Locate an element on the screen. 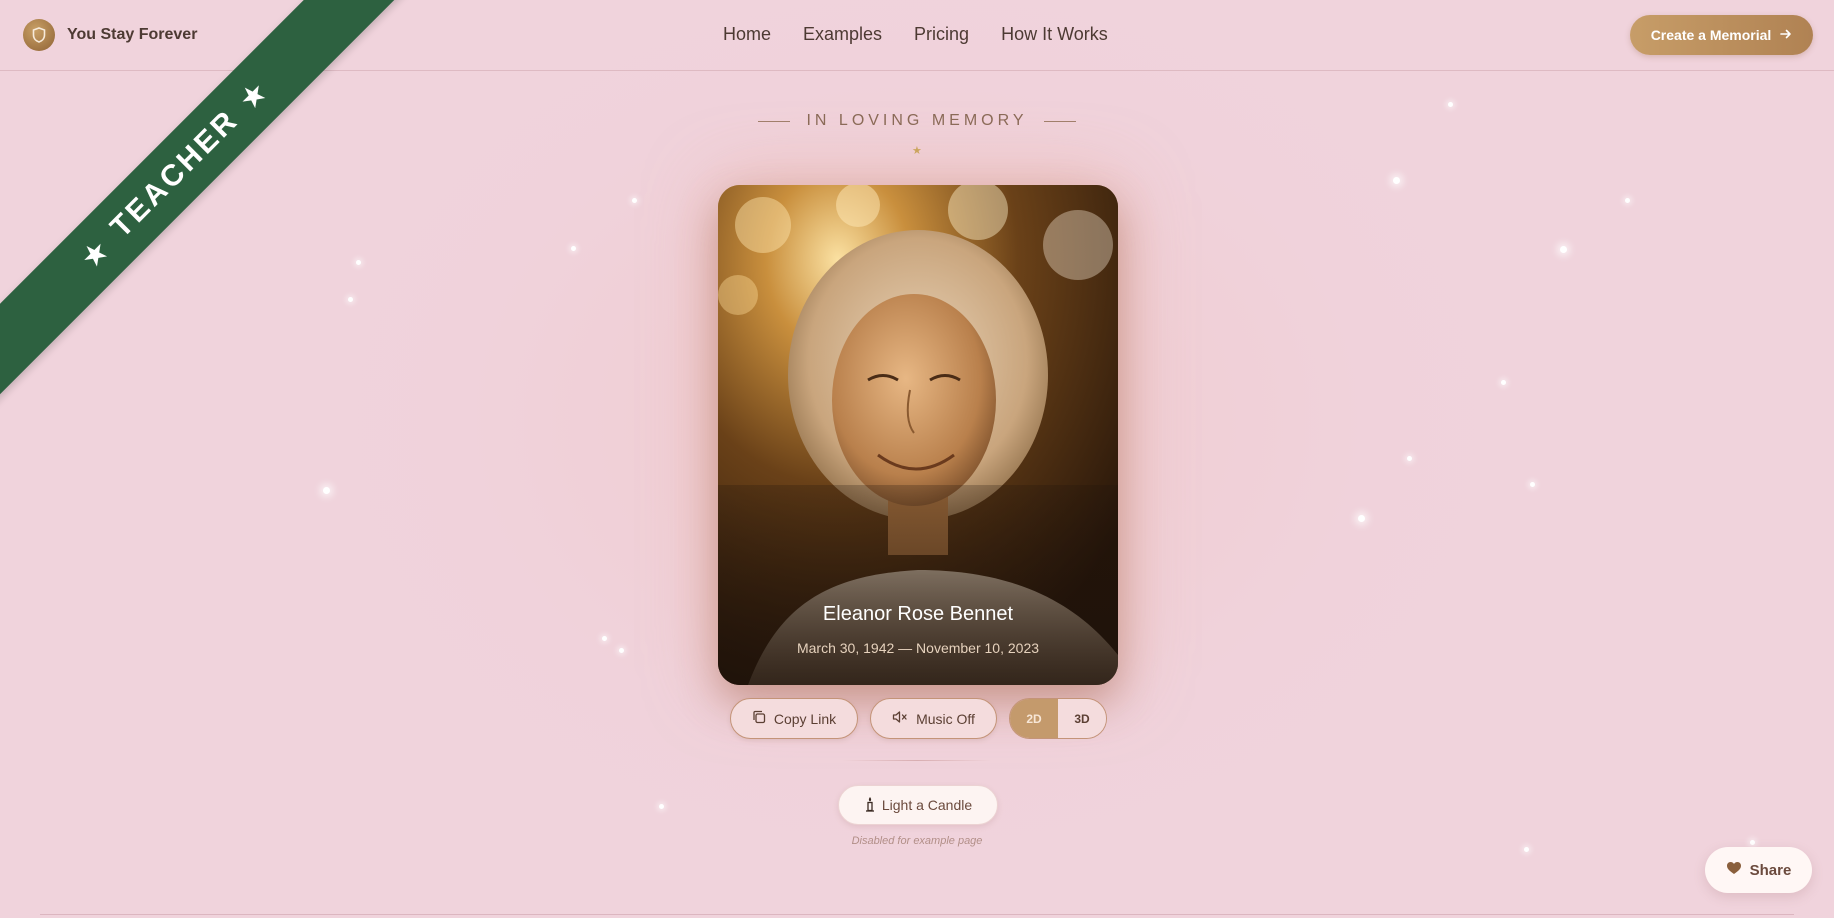 The image size is (1834, 918). memorial-name: Eleanor Rose Bennet is located at coordinates (918, 614).